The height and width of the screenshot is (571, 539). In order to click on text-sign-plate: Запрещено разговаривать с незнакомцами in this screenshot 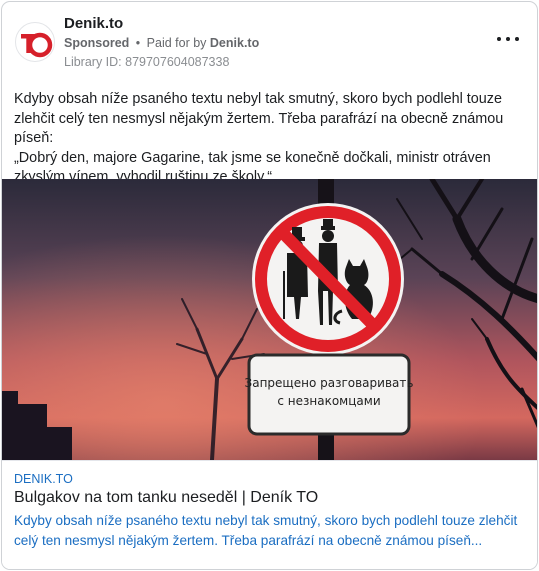, I will do `click(329, 394)`.